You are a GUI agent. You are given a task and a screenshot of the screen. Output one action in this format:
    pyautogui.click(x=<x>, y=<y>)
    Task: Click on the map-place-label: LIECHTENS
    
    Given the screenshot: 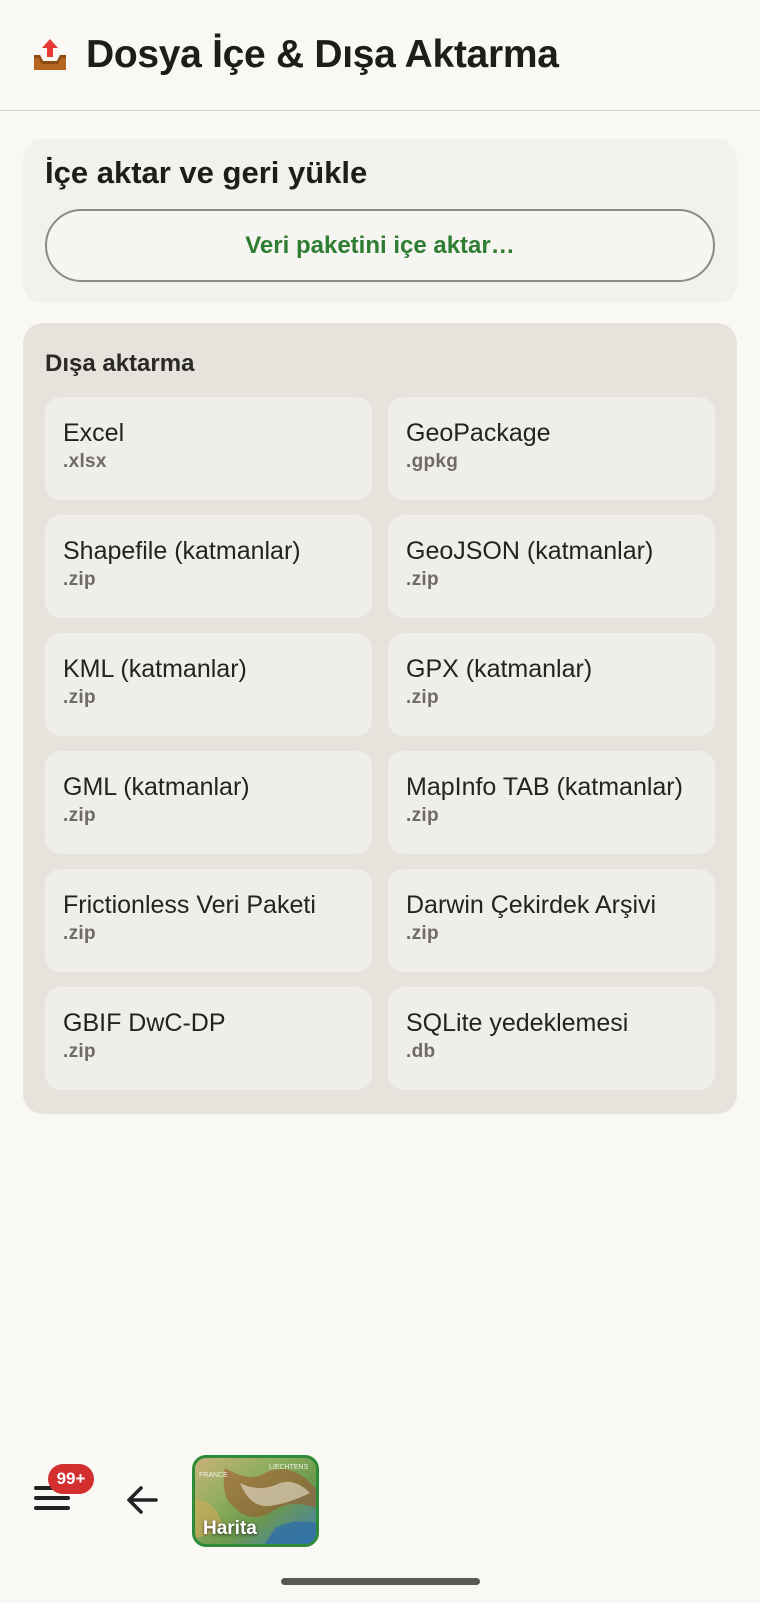 What is the action you would take?
    pyautogui.click(x=289, y=1467)
    